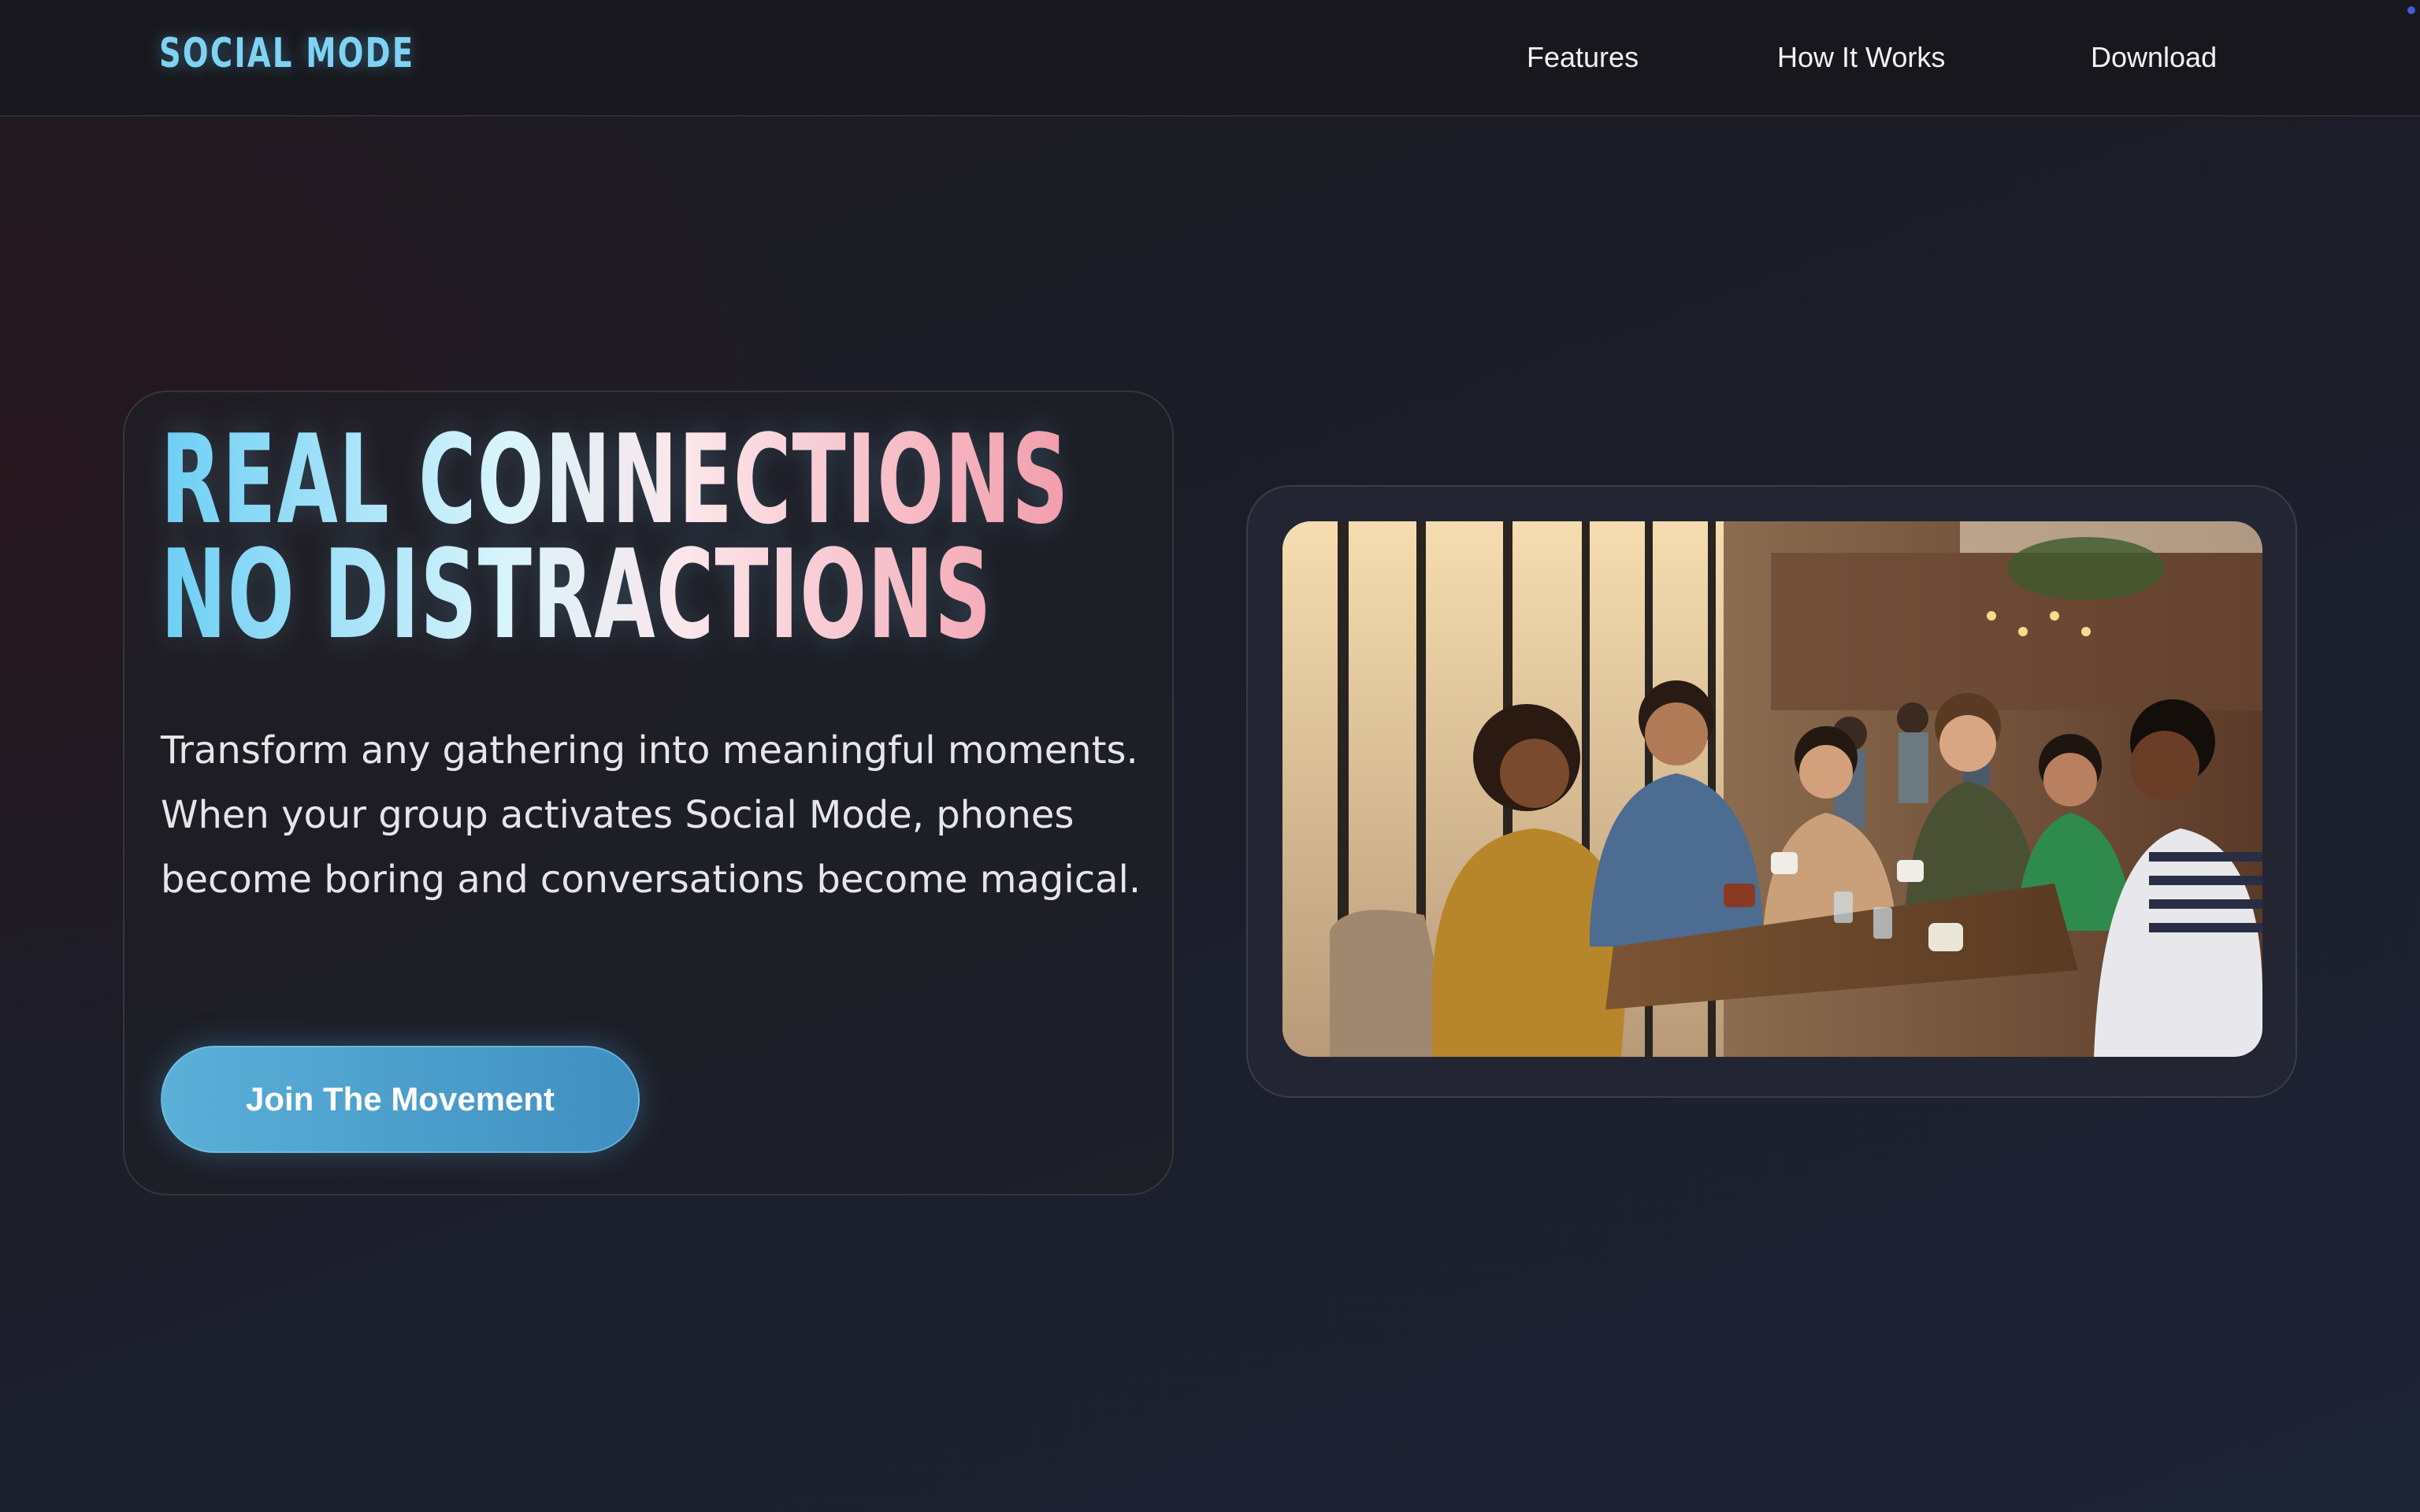  Describe the element at coordinates (2411, 10) in the screenshot. I see `corner-dot` at that location.